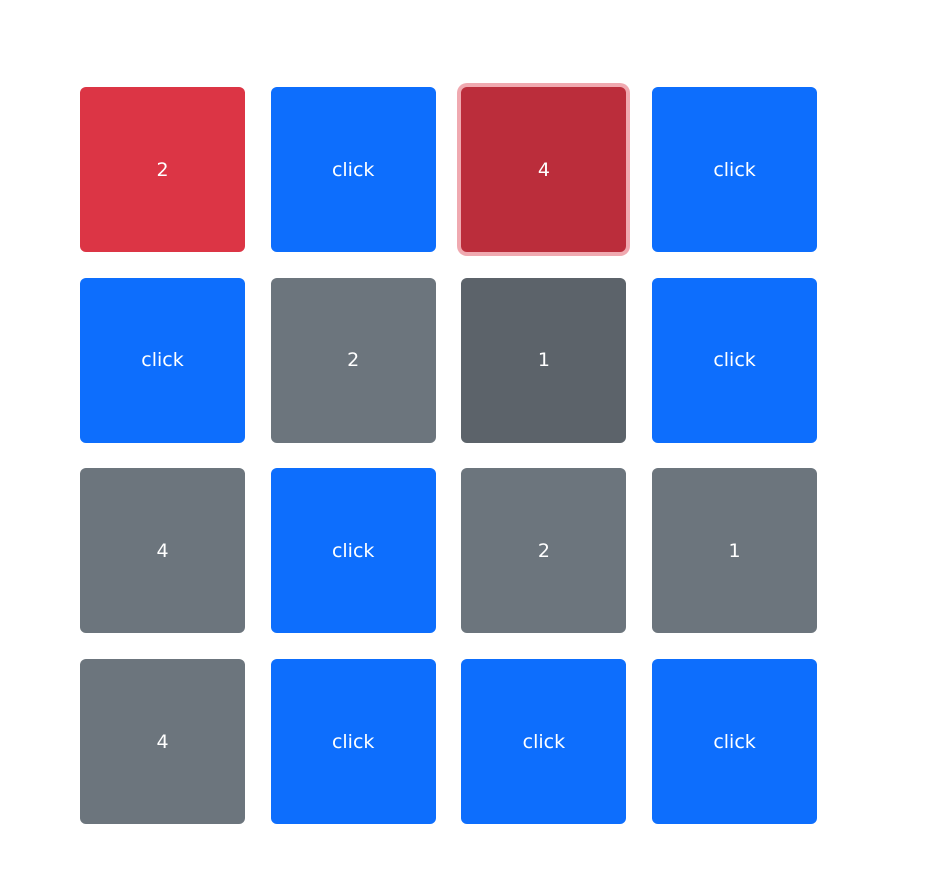 The width and height of the screenshot is (929, 891). What do you see at coordinates (544, 551) in the screenshot?
I see `tile-r3-c3: 2` at bounding box center [544, 551].